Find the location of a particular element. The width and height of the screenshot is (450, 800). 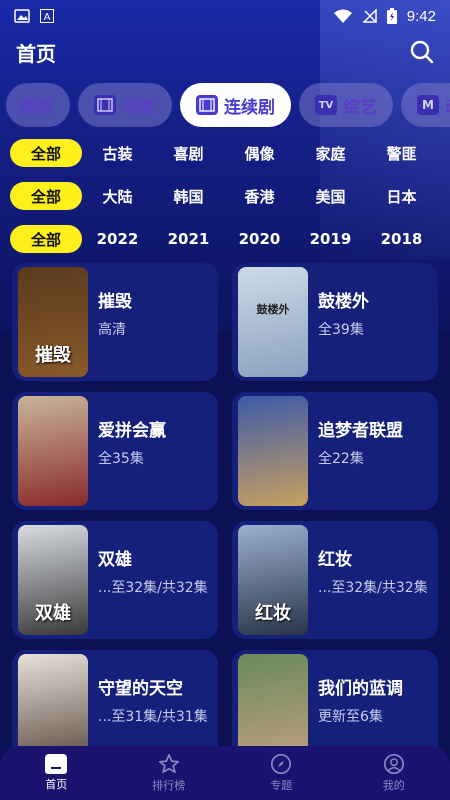

no-signal-icon is located at coordinates (369, 16).